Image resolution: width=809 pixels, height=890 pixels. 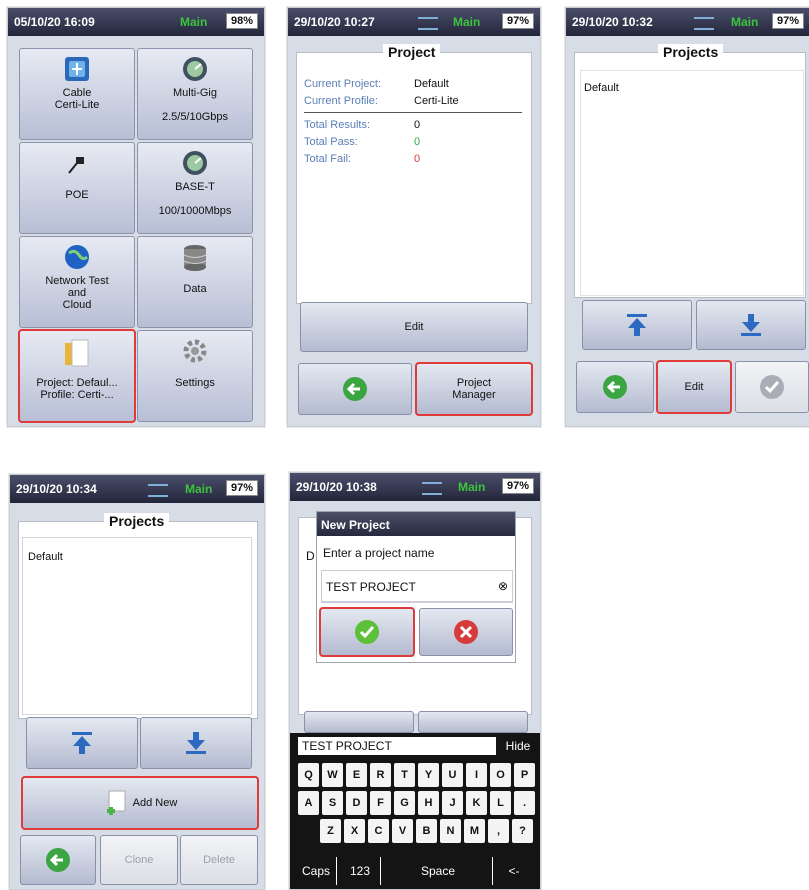 What do you see at coordinates (332, 775) in the screenshot?
I see `key-row1-1: W` at bounding box center [332, 775].